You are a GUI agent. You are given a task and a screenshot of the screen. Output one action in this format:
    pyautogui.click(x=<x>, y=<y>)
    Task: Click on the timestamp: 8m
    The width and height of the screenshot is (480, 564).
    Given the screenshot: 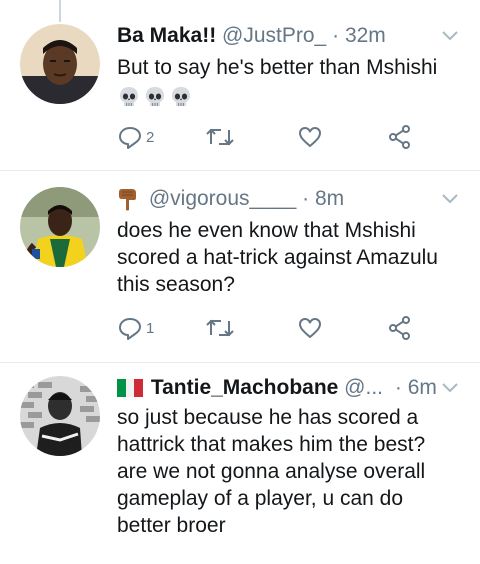 What is the action you would take?
    pyautogui.click(x=329, y=198)
    